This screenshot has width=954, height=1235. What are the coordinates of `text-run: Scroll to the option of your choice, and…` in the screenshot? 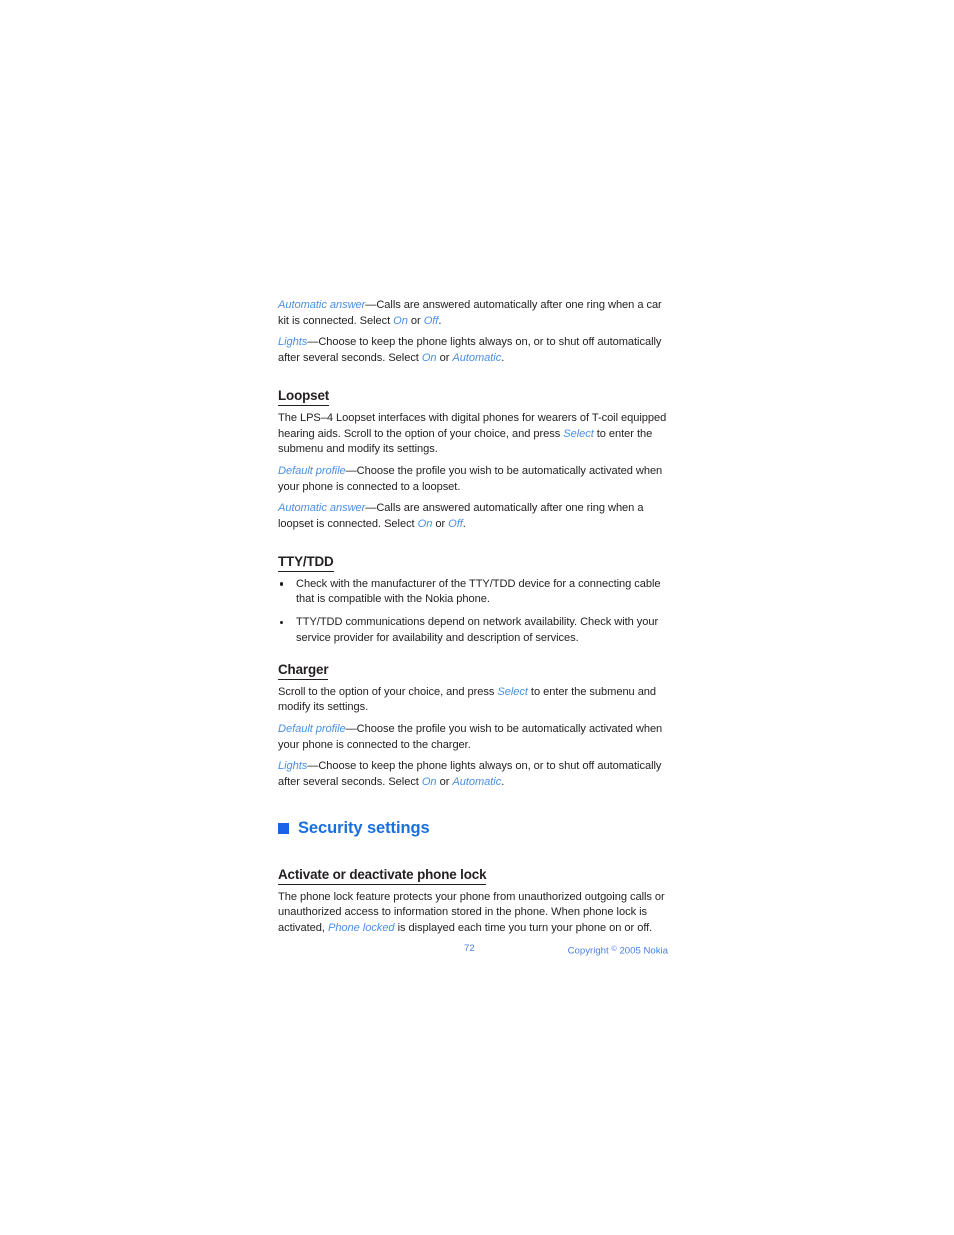 It's located at (388, 691).